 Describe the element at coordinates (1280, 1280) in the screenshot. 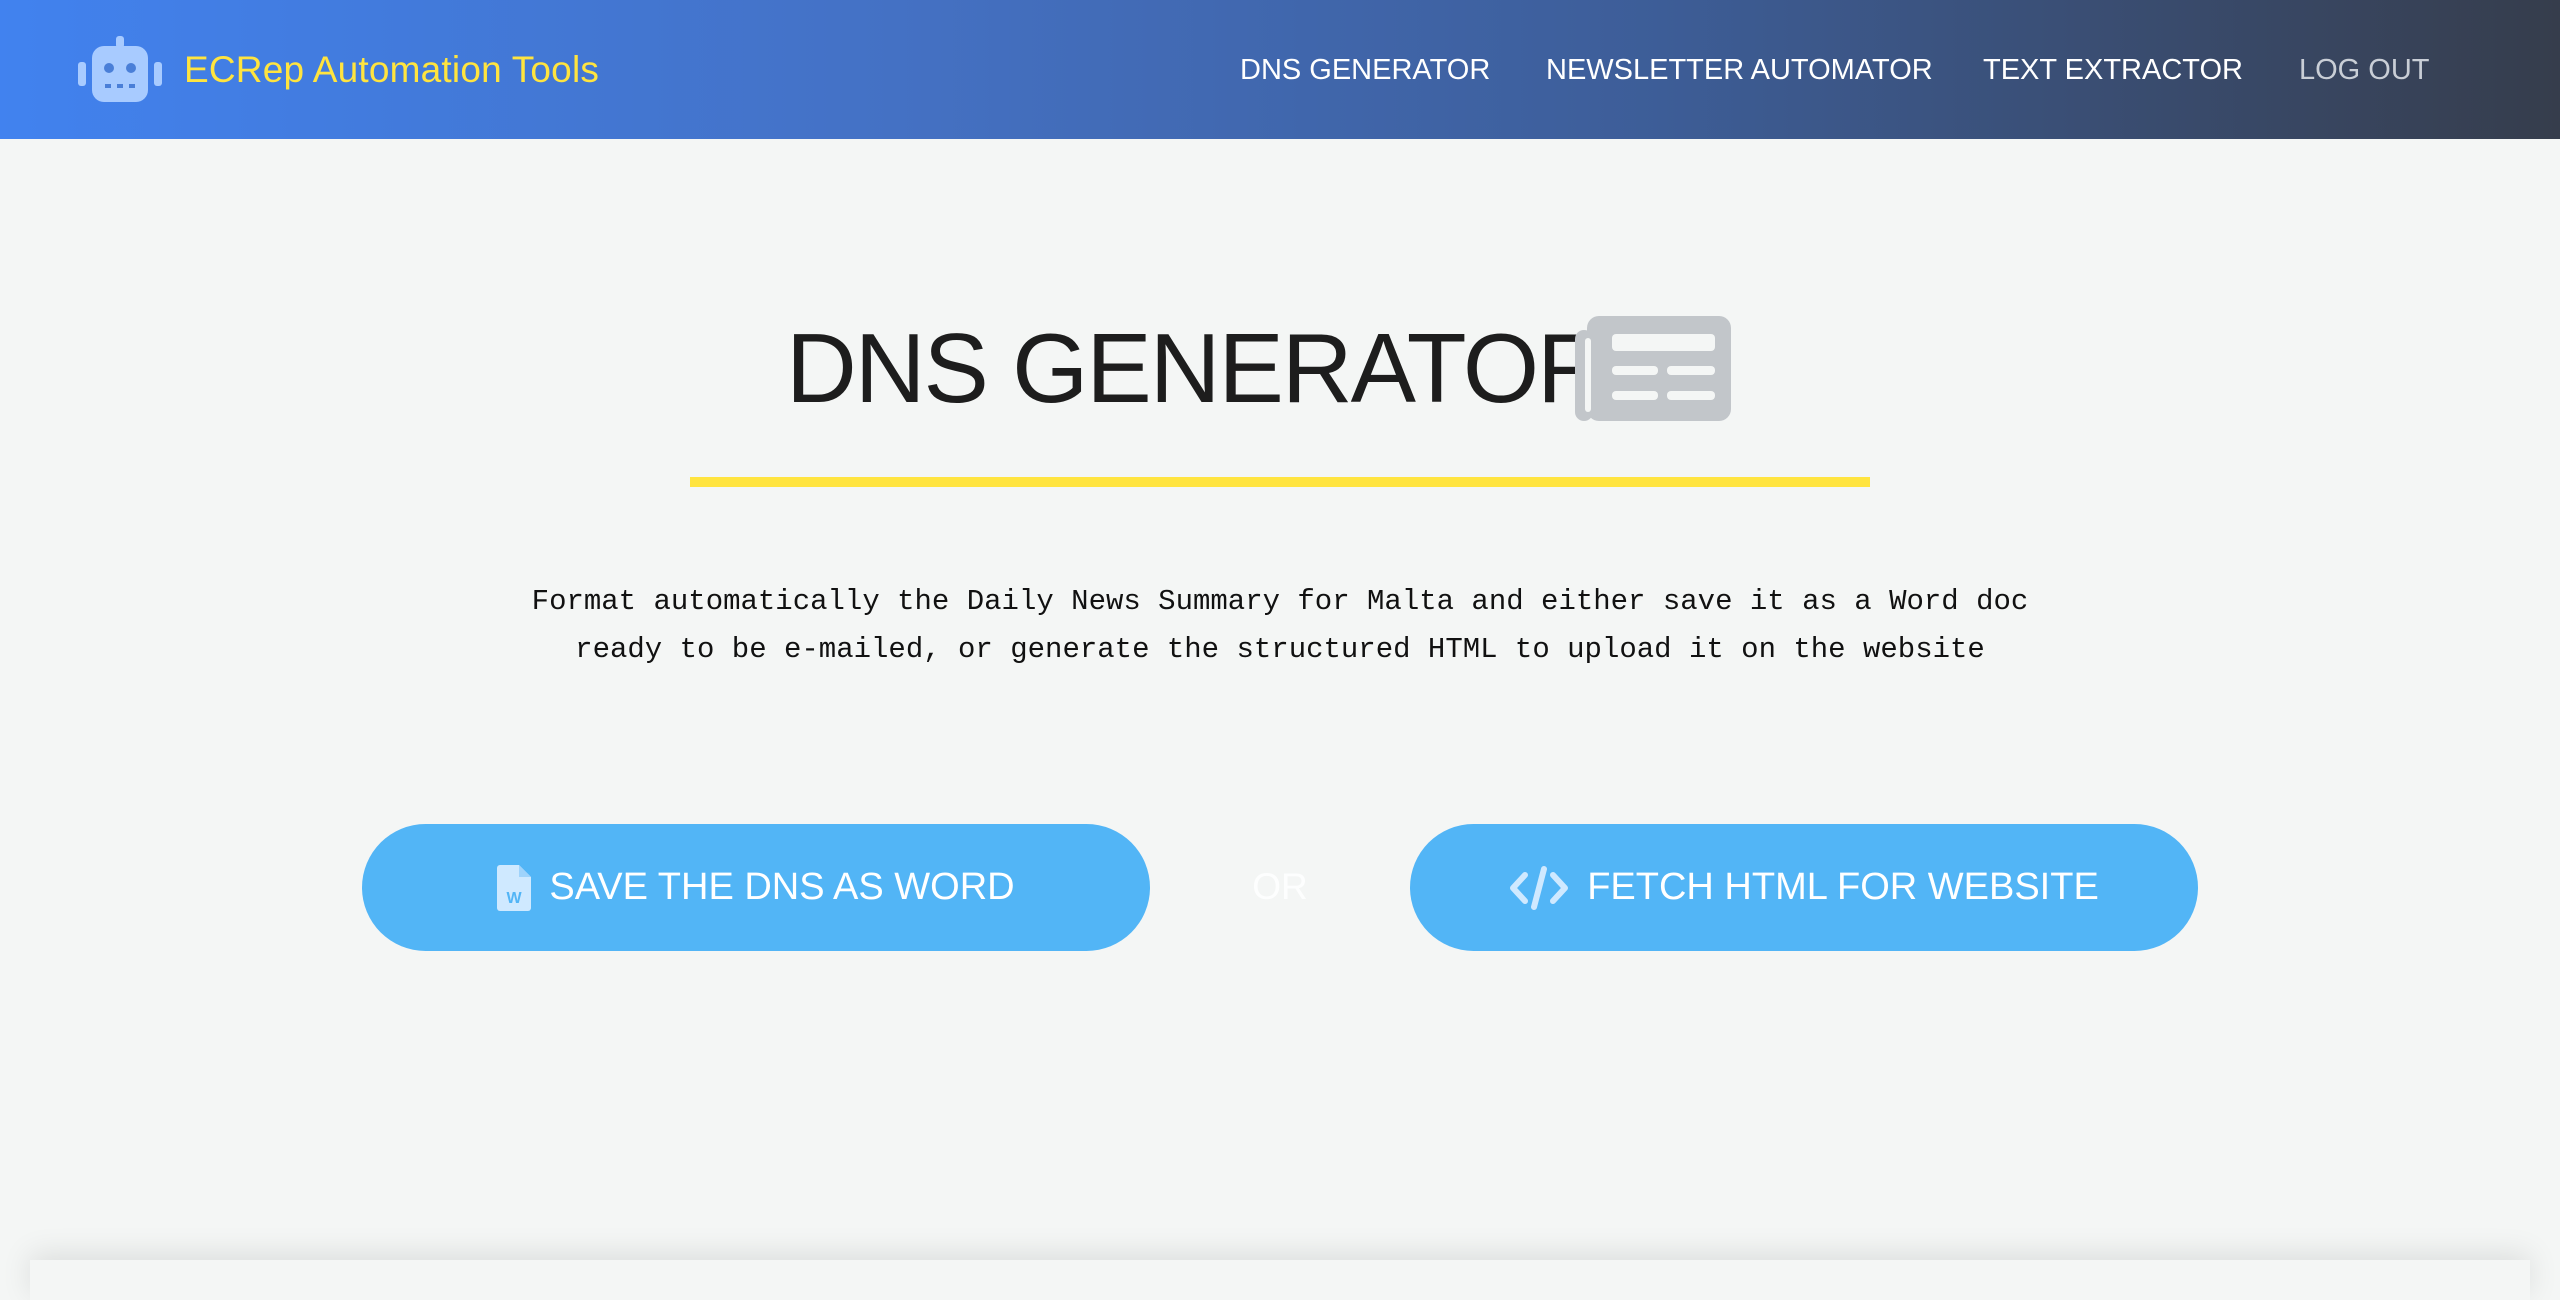

I see `bottom-edge` at that location.